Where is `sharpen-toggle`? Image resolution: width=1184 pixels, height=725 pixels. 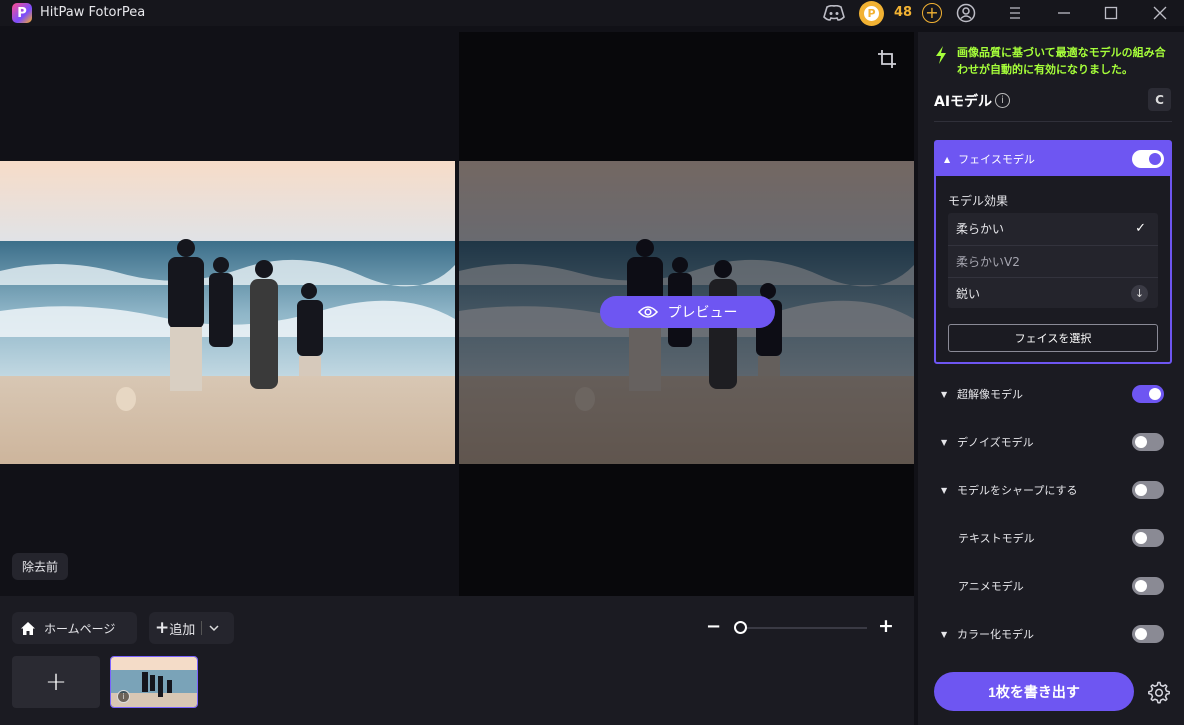
sharpen-toggle is located at coordinates (1148, 490).